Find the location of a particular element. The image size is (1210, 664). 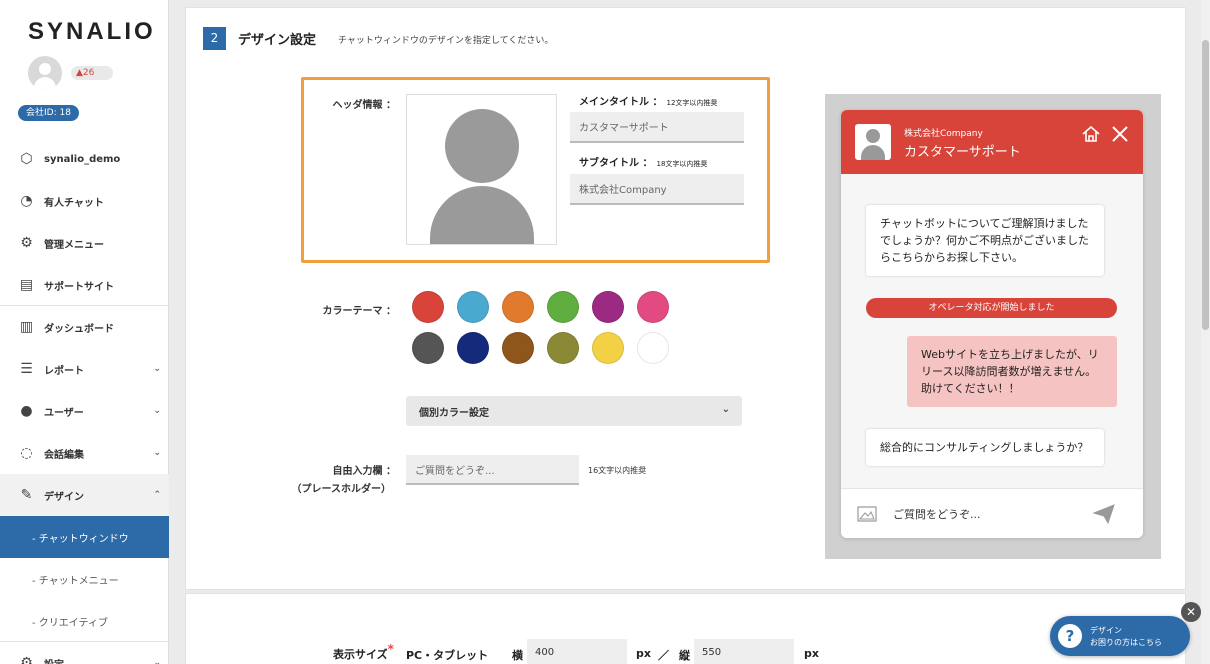

header-image-upload is located at coordinates (481, 169).